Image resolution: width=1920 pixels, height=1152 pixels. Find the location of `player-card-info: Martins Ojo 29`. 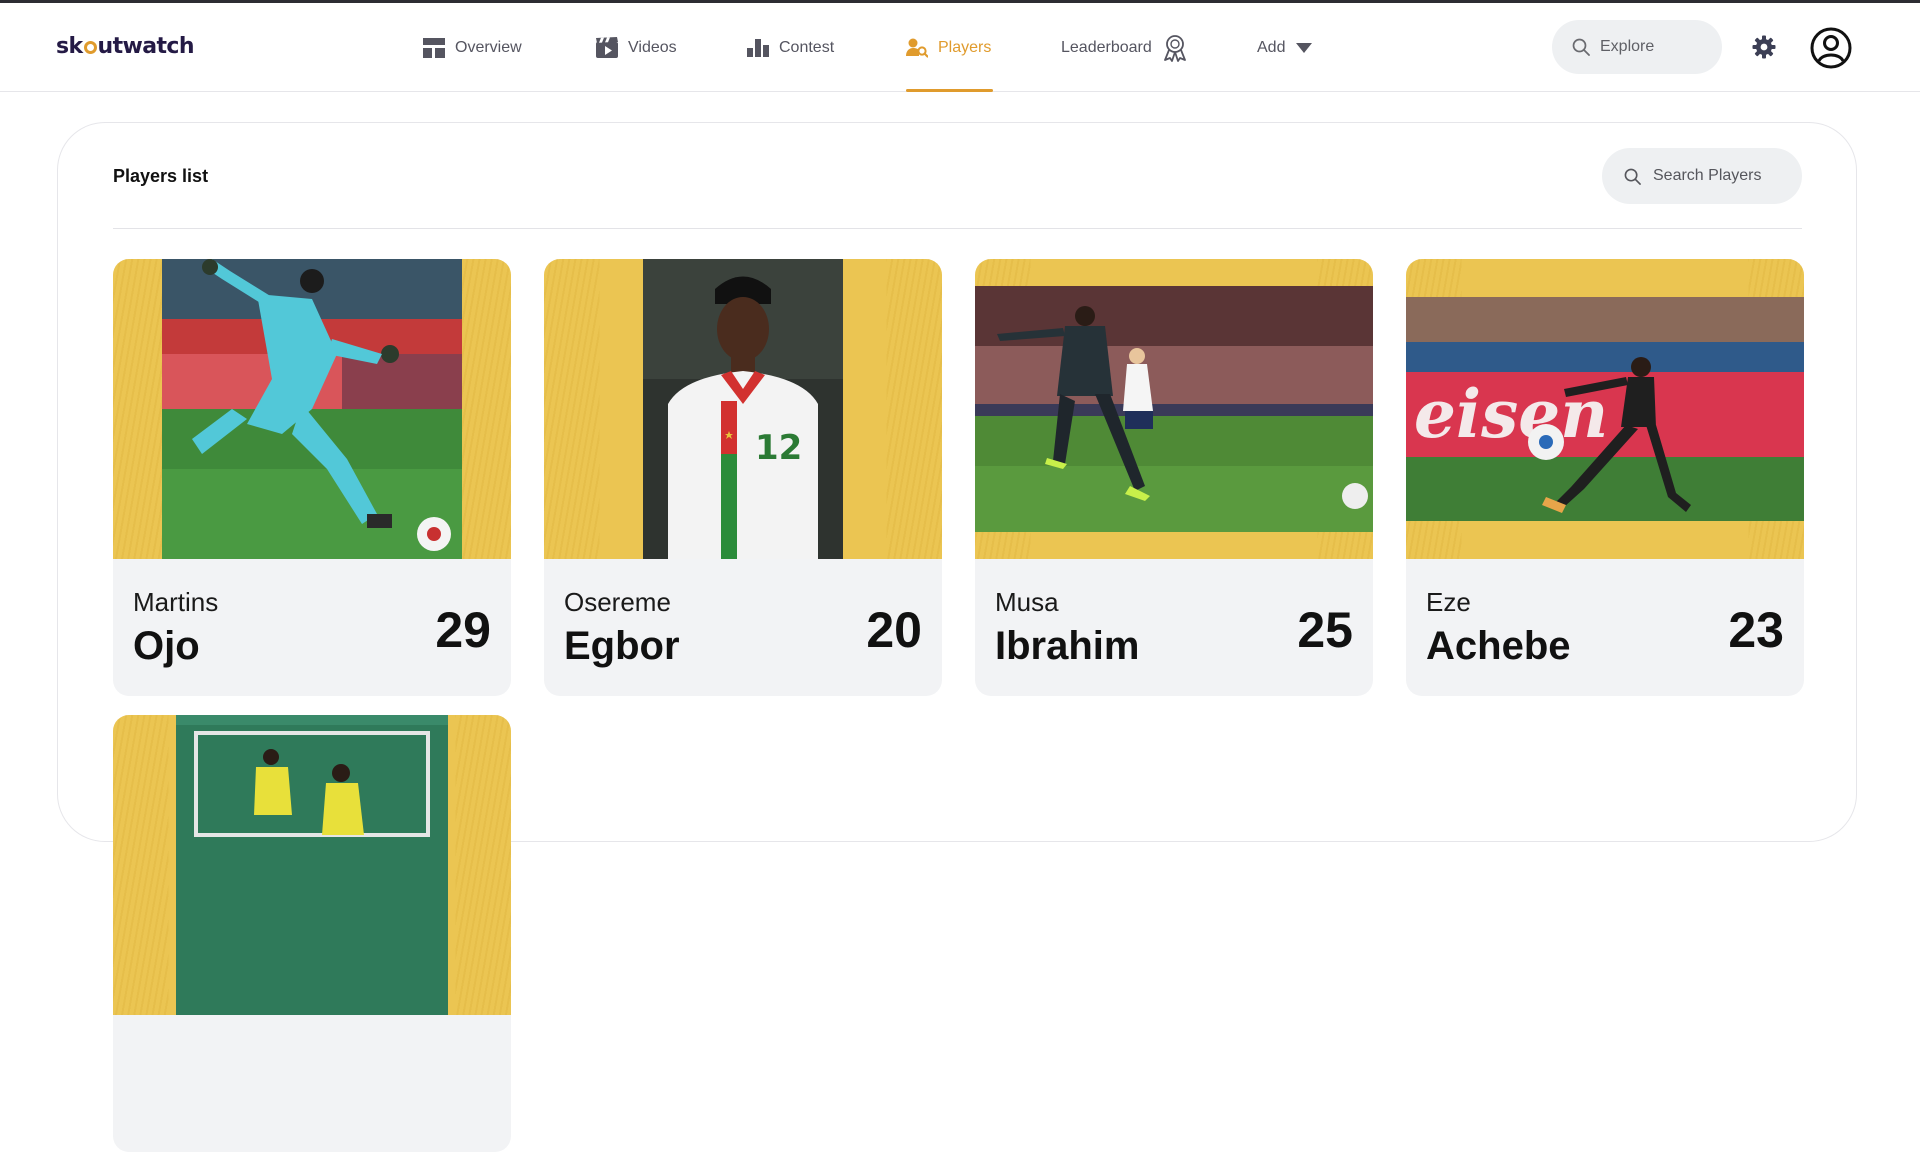

player-card-info: Martins Ojo 29 is located at coordinates (312, 627).